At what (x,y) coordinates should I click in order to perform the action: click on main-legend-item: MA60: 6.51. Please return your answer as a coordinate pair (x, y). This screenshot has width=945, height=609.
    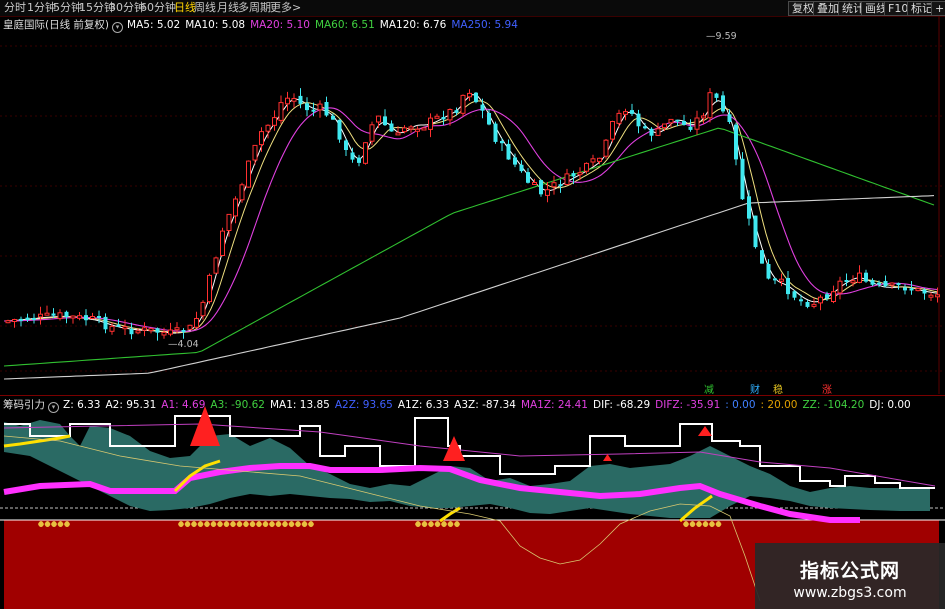
    Looking at the image, I should click on (344, 25).